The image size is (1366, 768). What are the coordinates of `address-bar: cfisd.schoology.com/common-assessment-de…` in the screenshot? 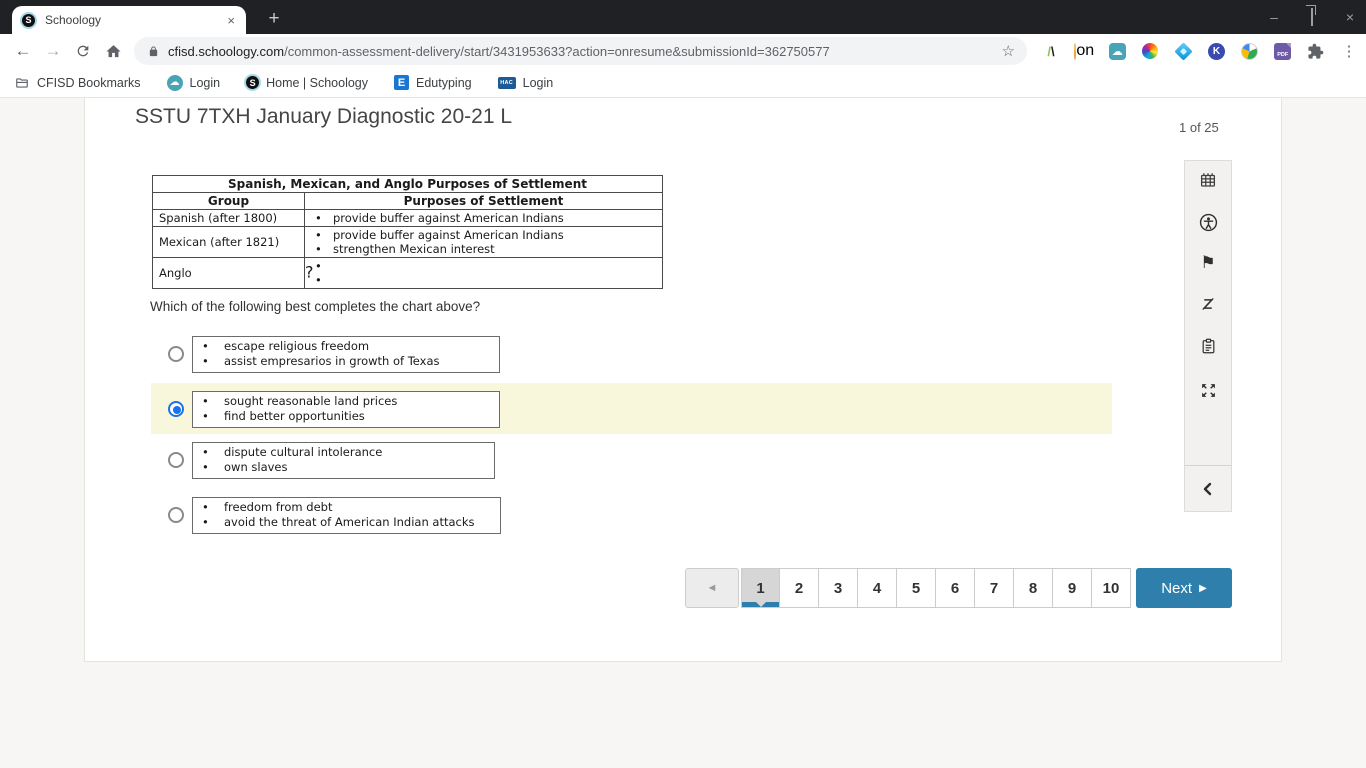 It's located at (580, 51).